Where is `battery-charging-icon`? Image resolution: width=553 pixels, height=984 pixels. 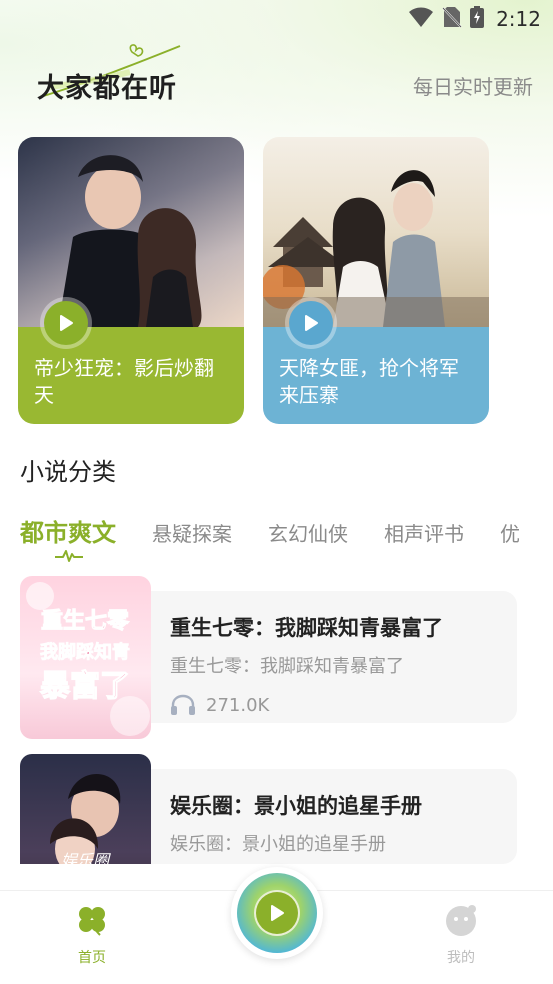 battery-charging-icon is located at coordinates (477, 19).